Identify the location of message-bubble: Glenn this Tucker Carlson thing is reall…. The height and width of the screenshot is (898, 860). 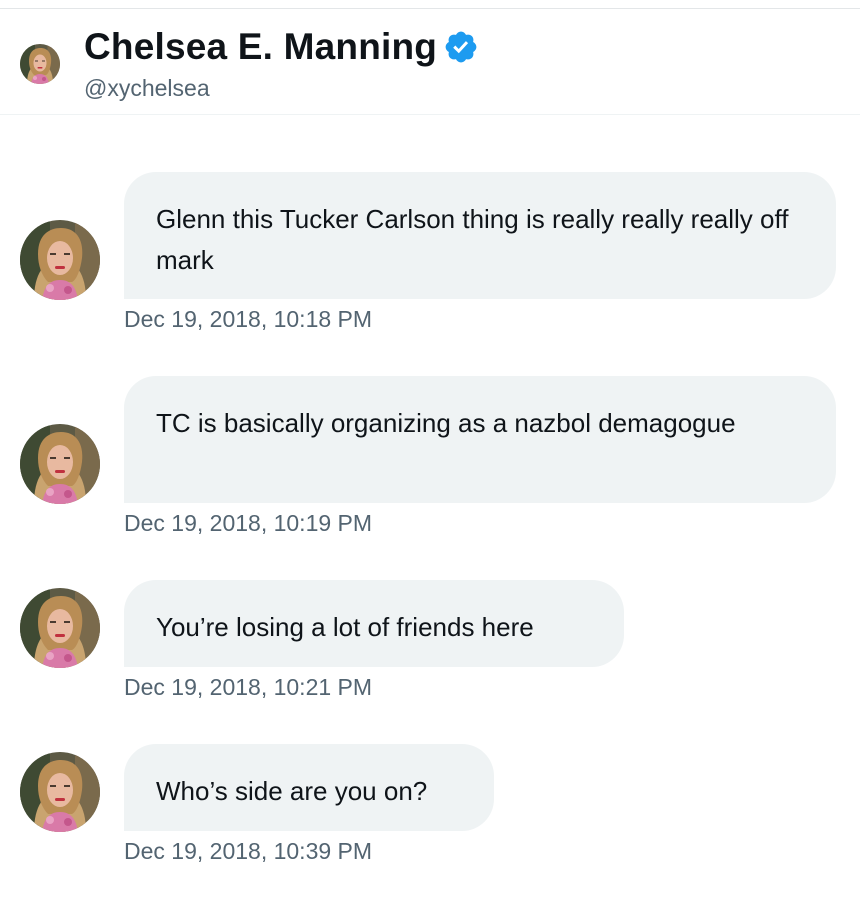
(480, 235).